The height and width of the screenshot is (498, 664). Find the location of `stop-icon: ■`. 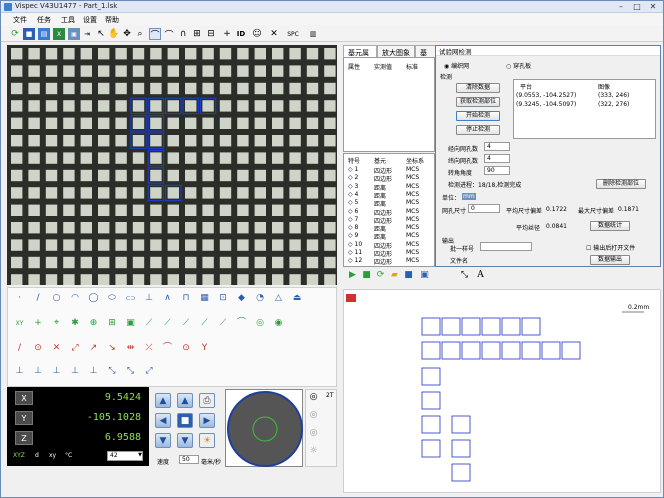

stop-icon: ■ is located at coordinates (366, 275).